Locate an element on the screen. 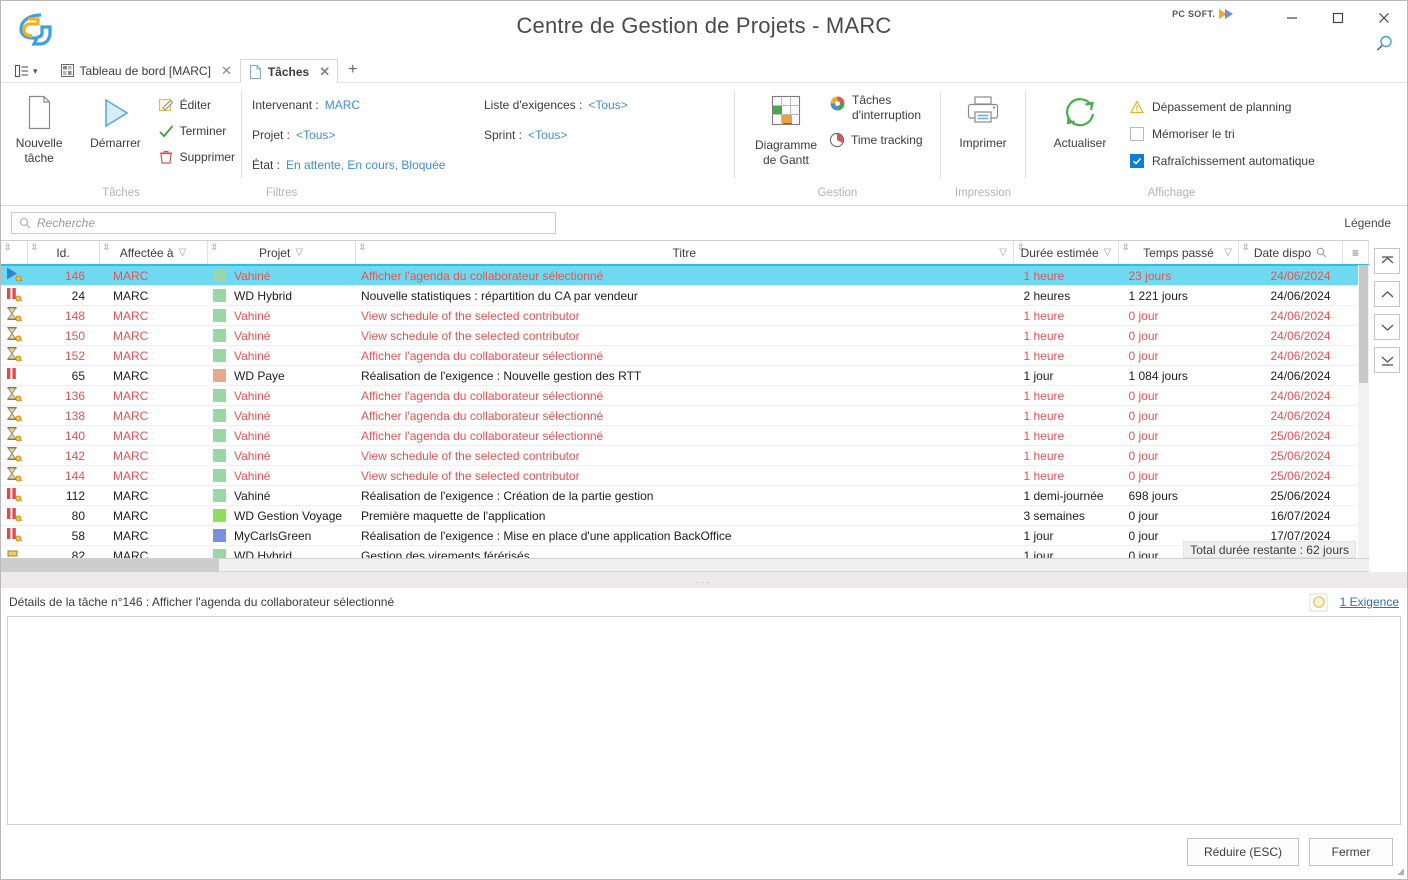  tab-label: Tableau de bord [MARC] is located at coordinates (145, 70).